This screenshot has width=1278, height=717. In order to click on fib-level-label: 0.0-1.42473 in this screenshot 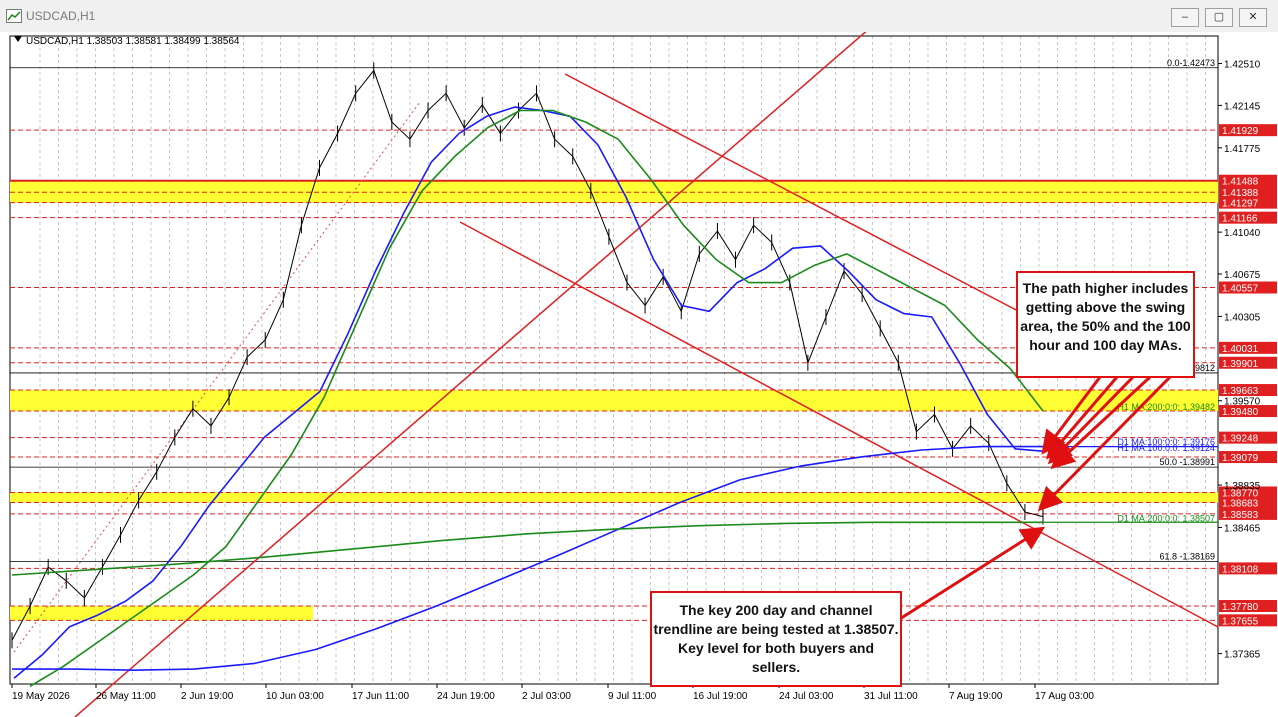, I will do `click(1191, 63)`.